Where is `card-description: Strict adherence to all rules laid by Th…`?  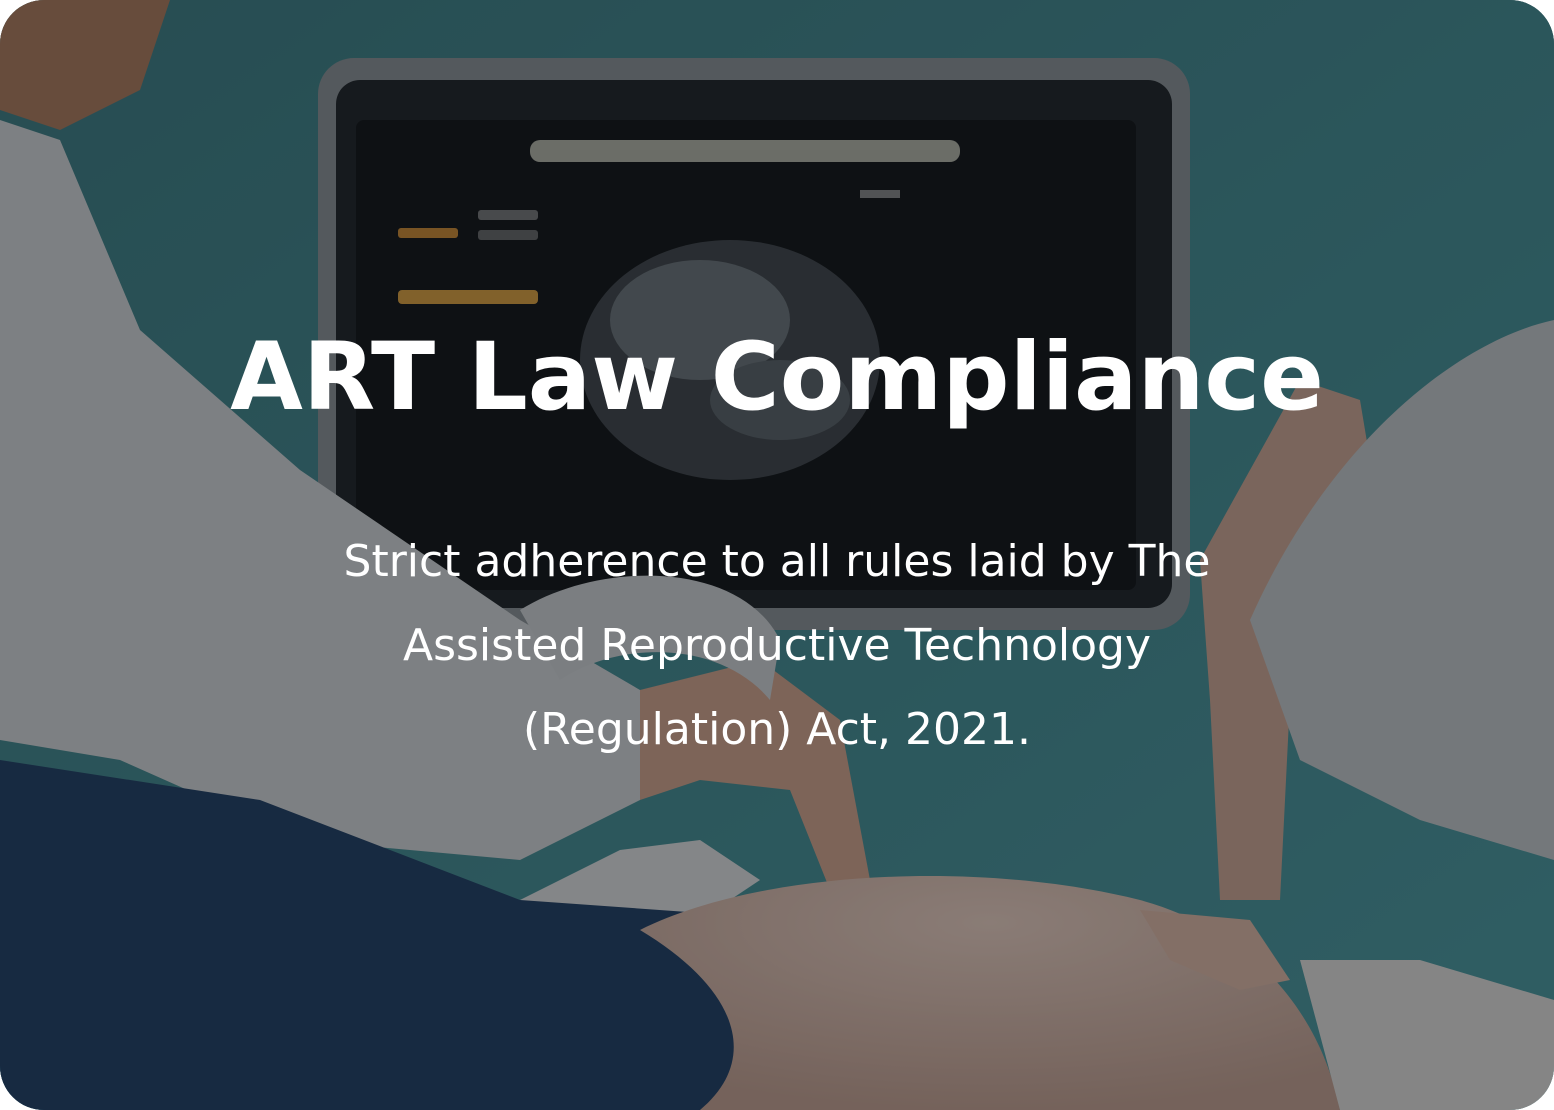
card-description: Strict adherence to all rules laid by Th… is located at coordinates (777, 645).